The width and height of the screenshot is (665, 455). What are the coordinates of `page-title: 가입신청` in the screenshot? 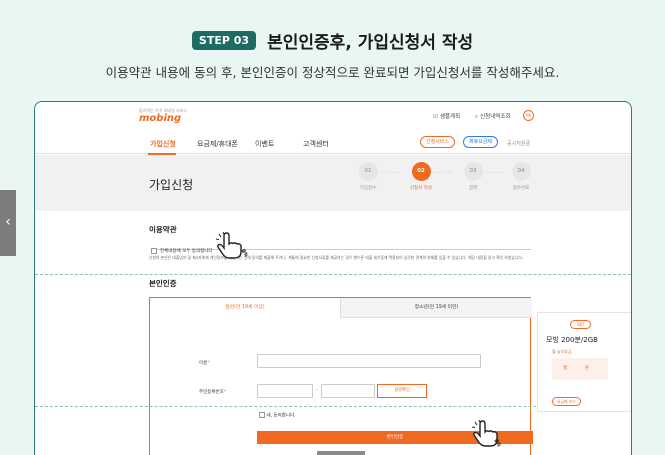 It's located at (171, 185).